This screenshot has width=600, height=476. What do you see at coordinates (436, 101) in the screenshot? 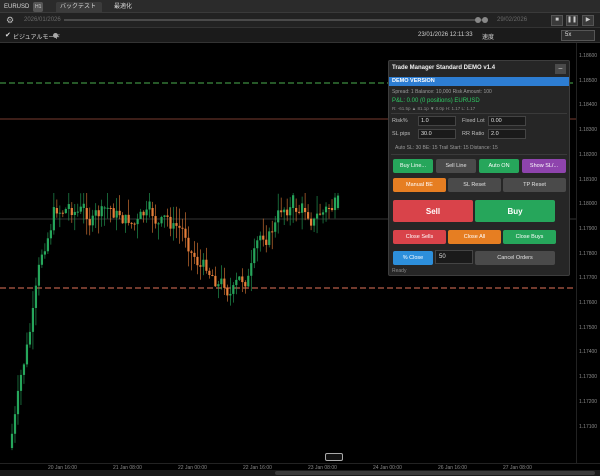
I see `pnl-info: P&L: 0.00 (0 positions) EURUSD` at bounding box center [436, 101].